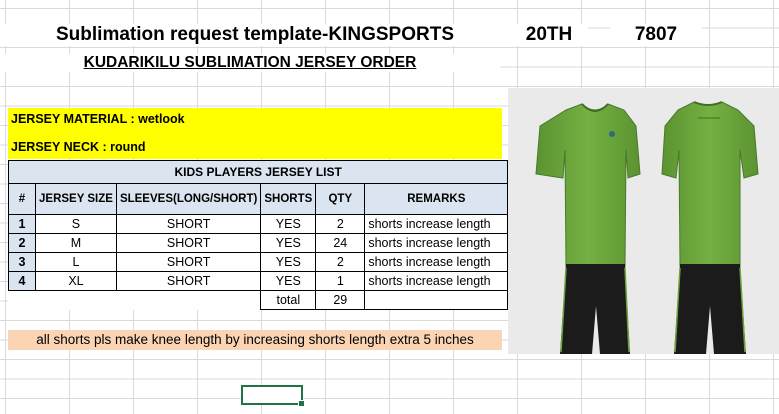 The width and height of the screenshot is (779, 414). I want to click on header-num: #, so click(22, 199).